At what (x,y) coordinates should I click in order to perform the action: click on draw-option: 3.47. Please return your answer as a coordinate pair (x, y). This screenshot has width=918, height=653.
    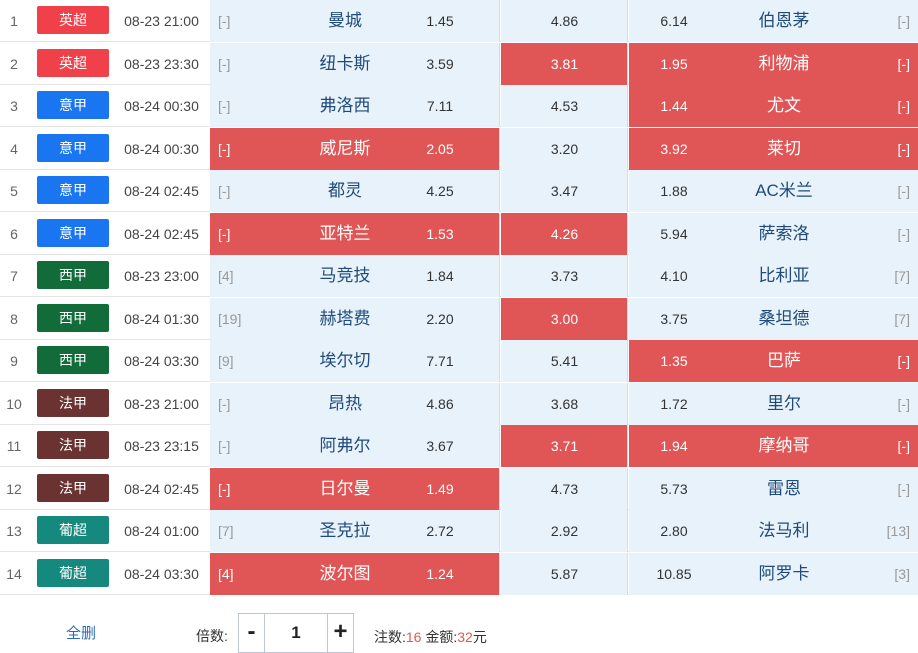
    Looking at the image, I should click on (564, 191).